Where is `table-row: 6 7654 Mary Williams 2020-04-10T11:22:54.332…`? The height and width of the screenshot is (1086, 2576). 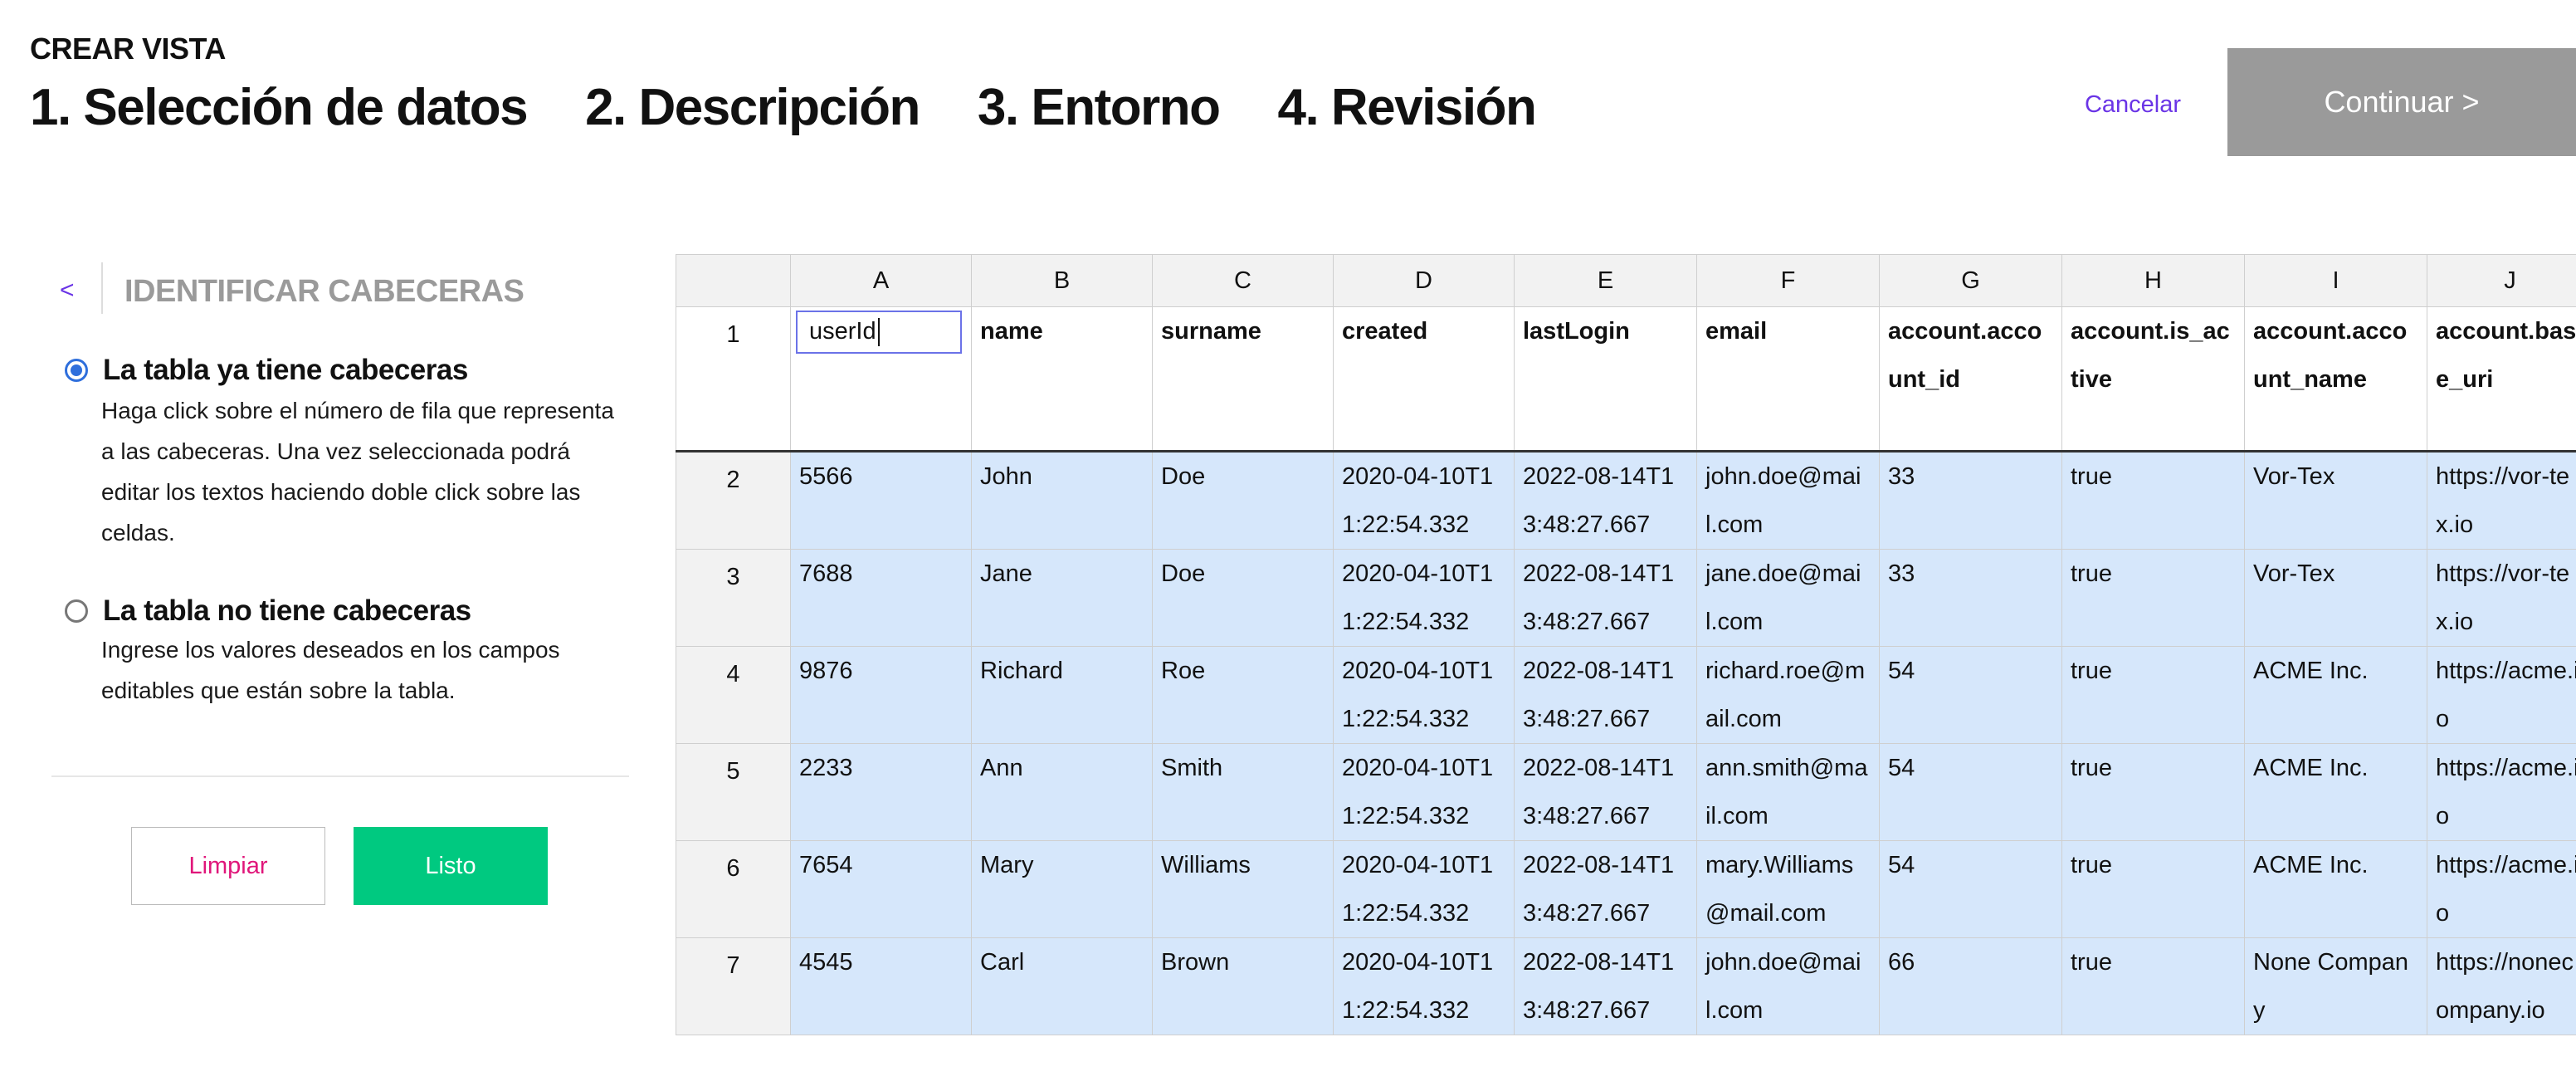
table-row: 6 7654 Mary Williams 2020-04-10T11:22:54.332… is located at coordinates (1626, 889).